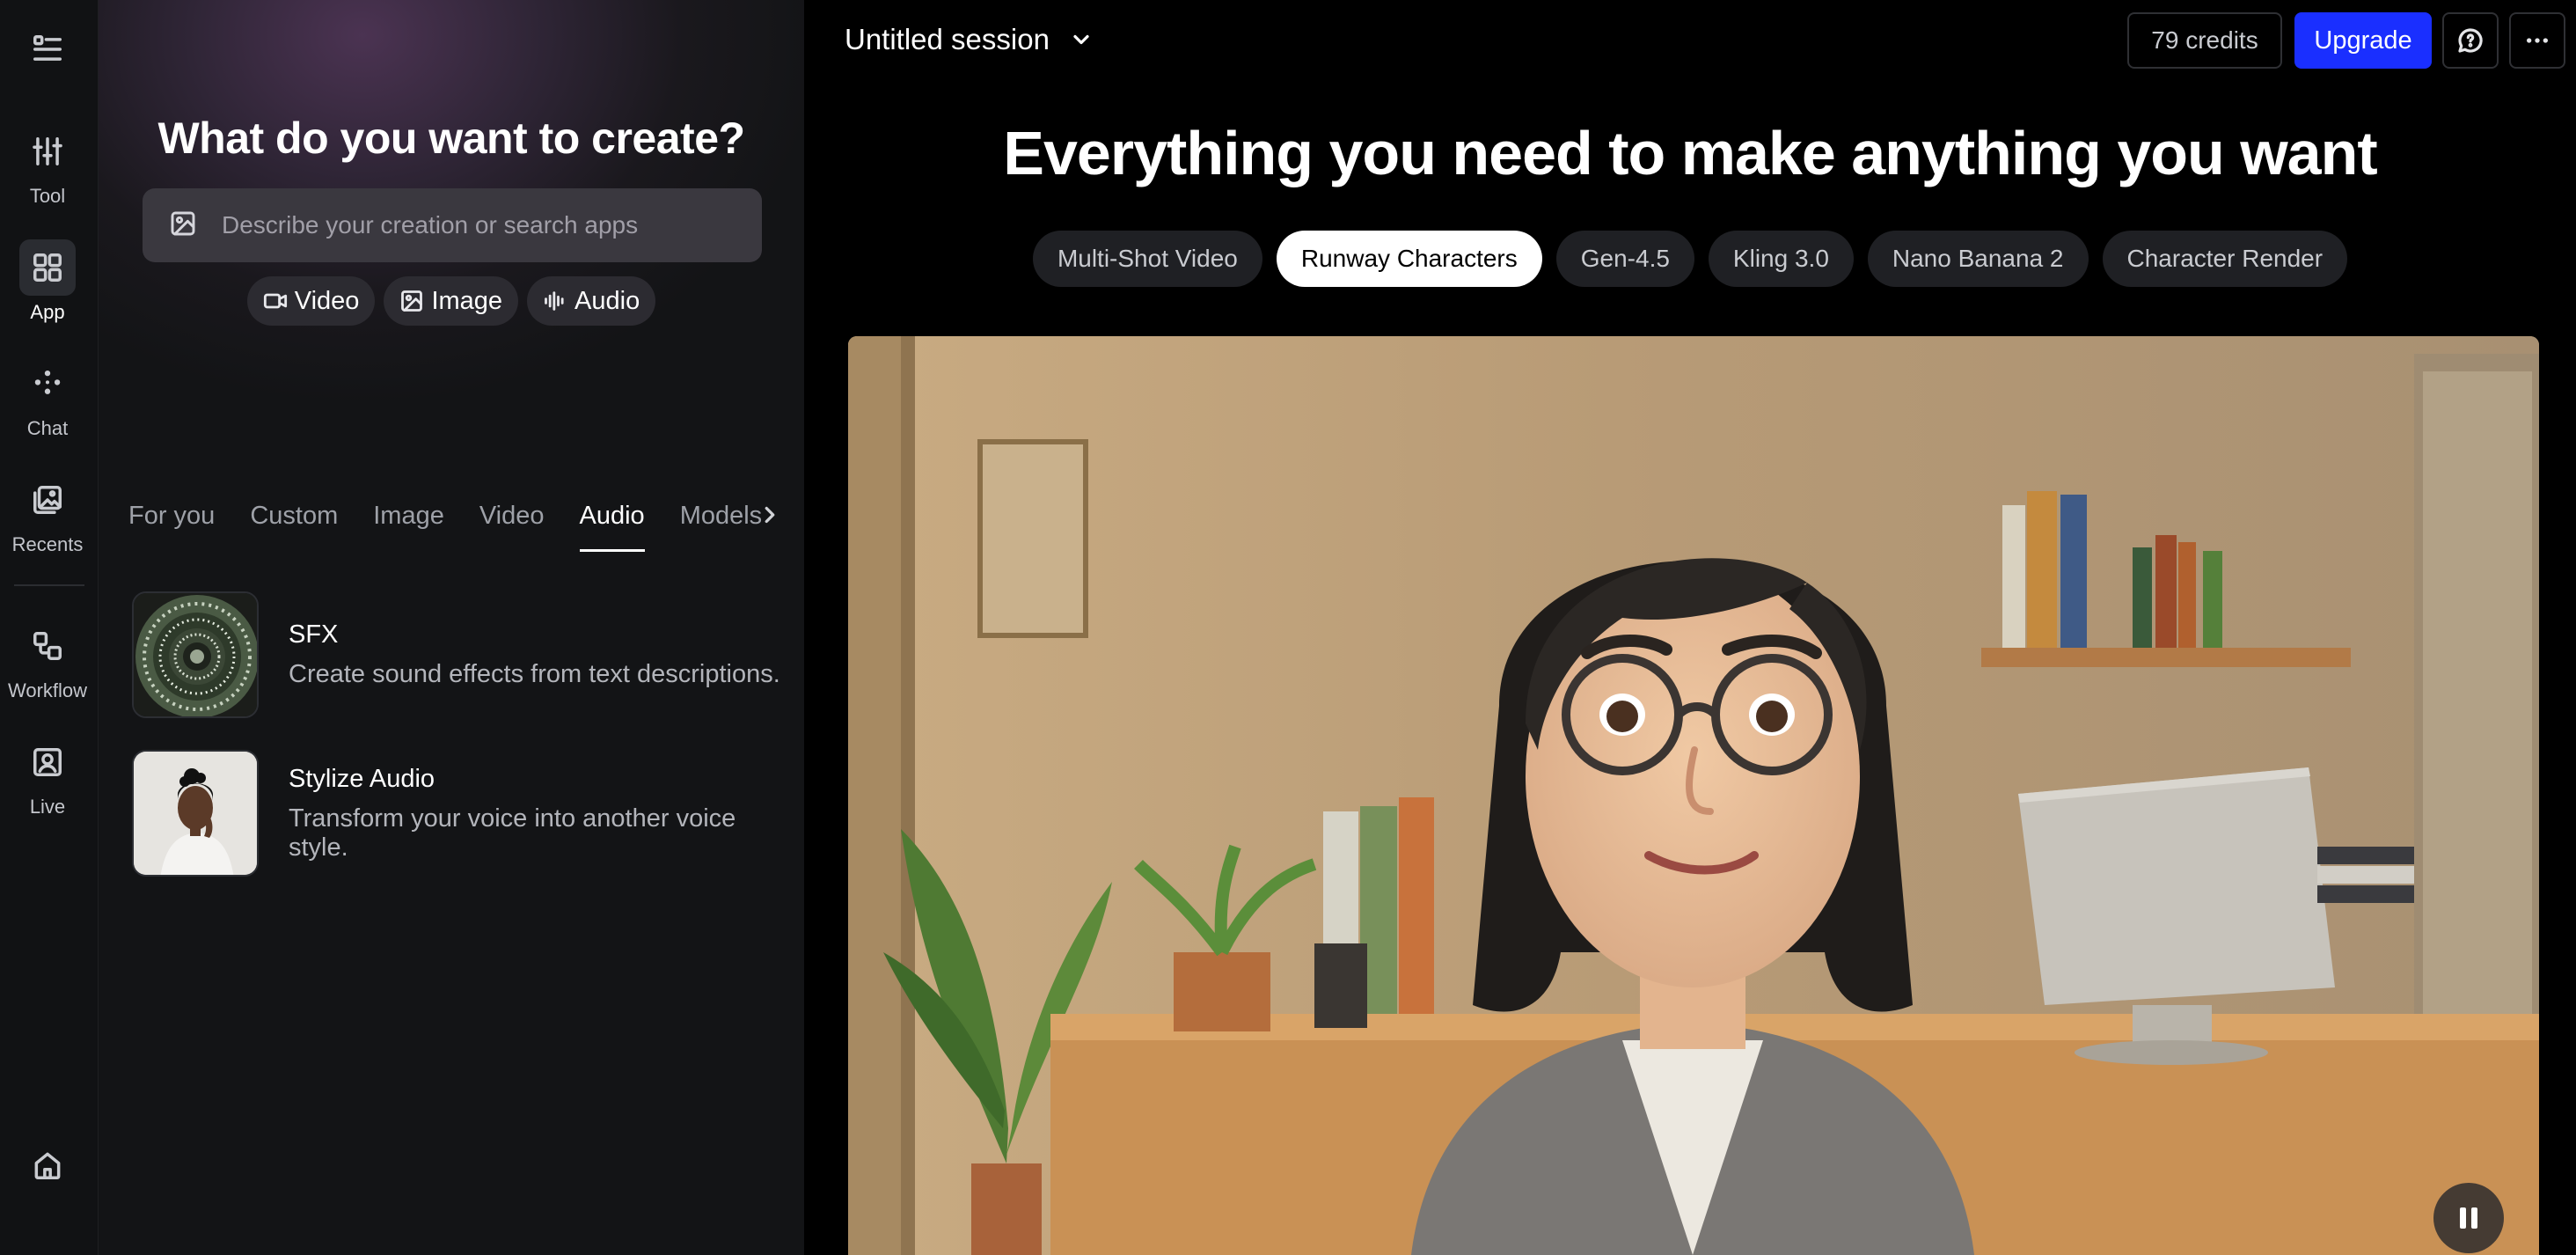 The image size is (2576, 1255). I want to click on rail-label-tool: Tool, so click(47, 196).